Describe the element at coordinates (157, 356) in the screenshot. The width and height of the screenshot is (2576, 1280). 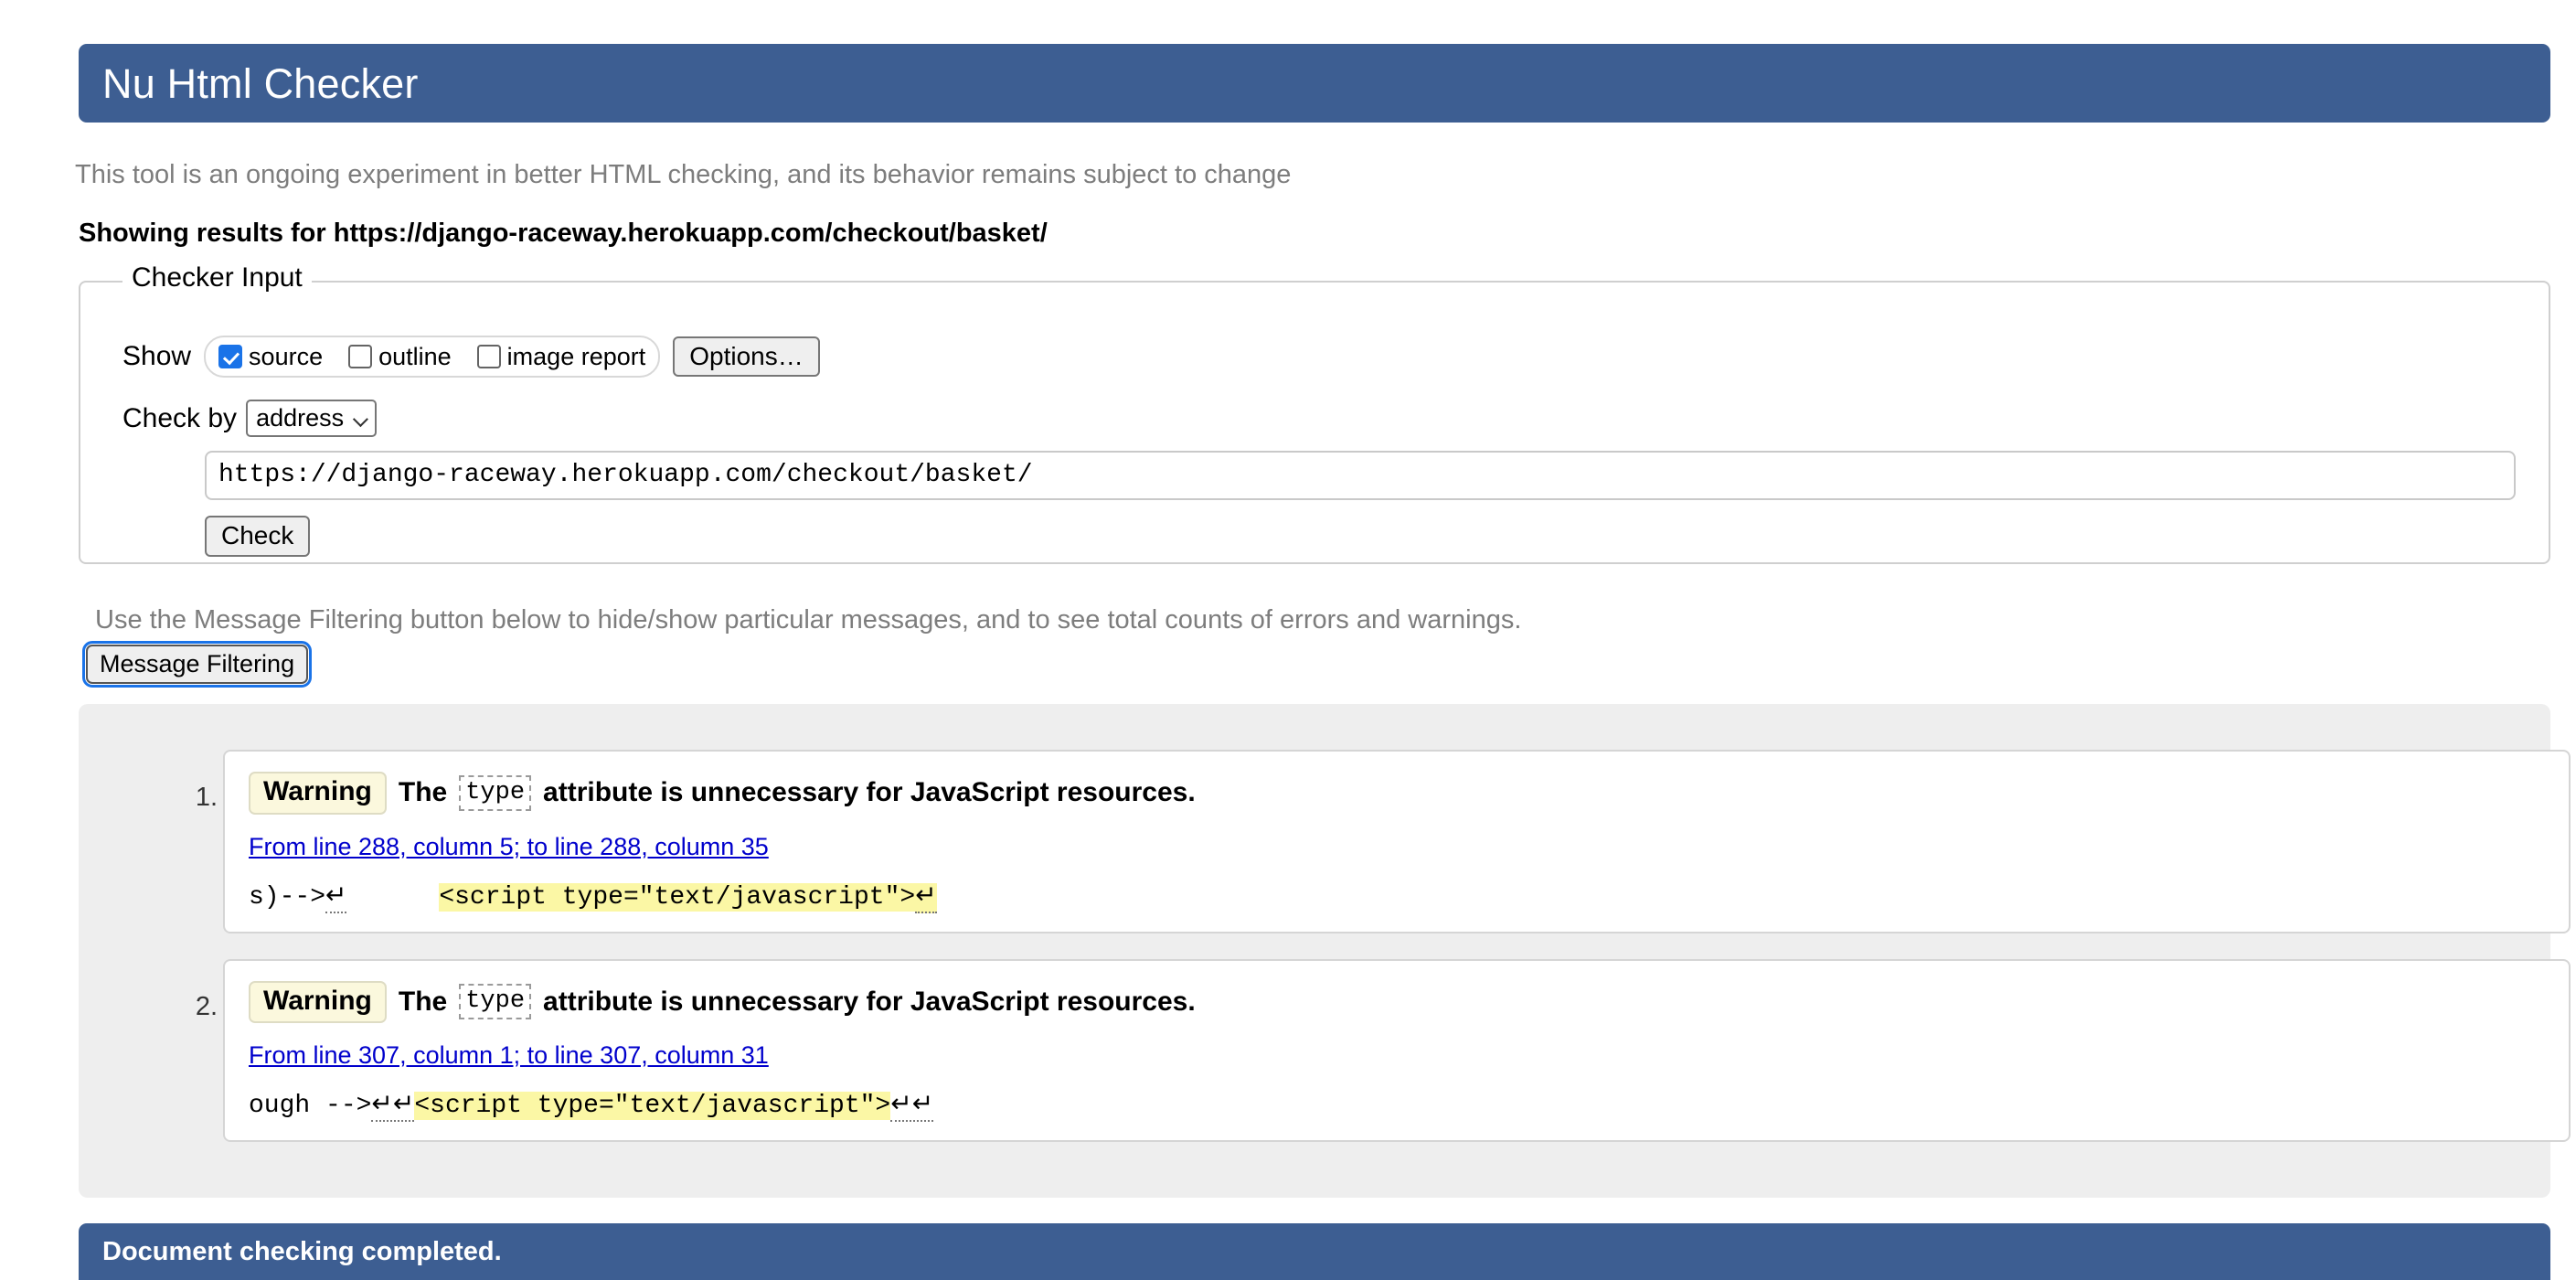
I see `show-label: Show` at that location.